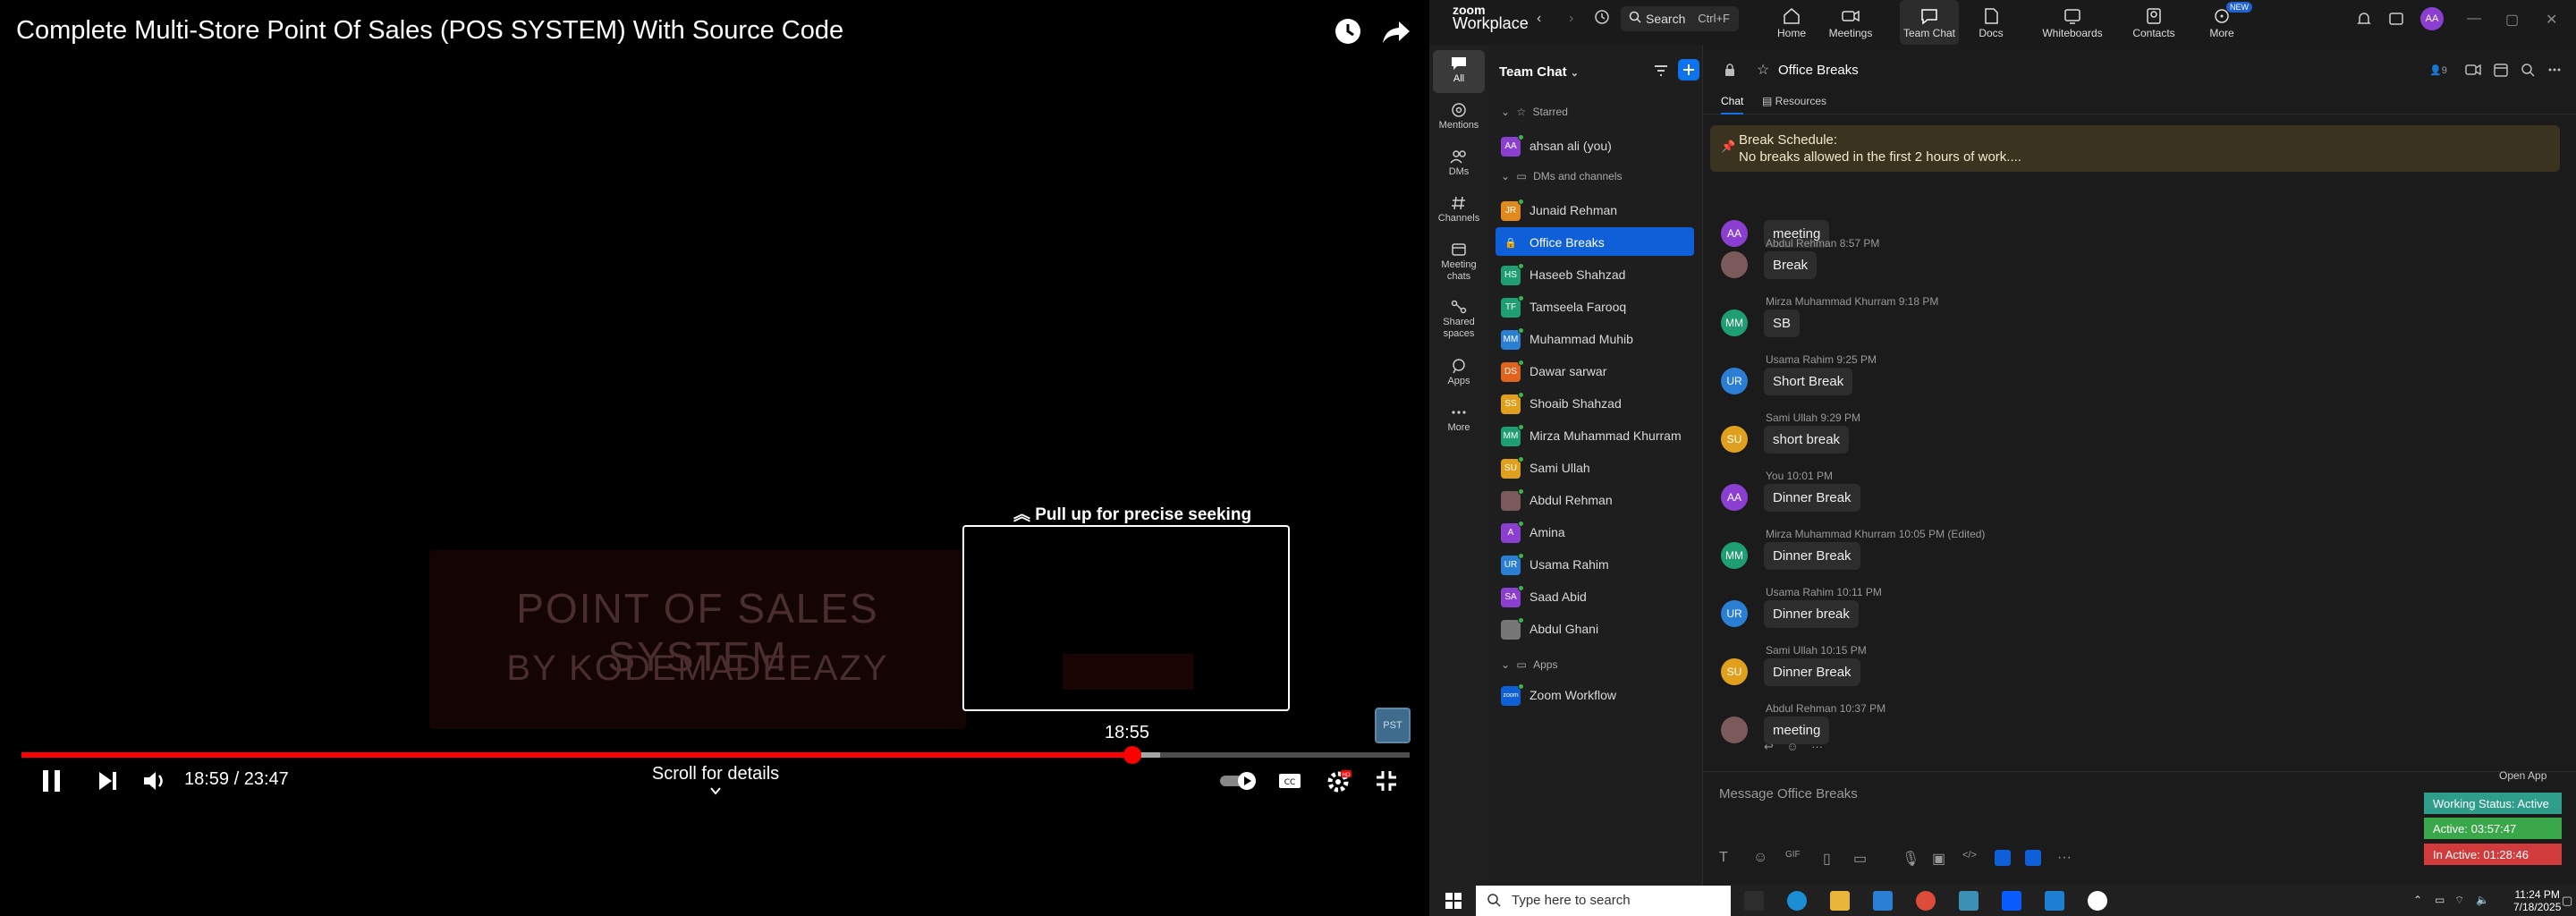  I want to click on share-icon, so click(1396, 31).